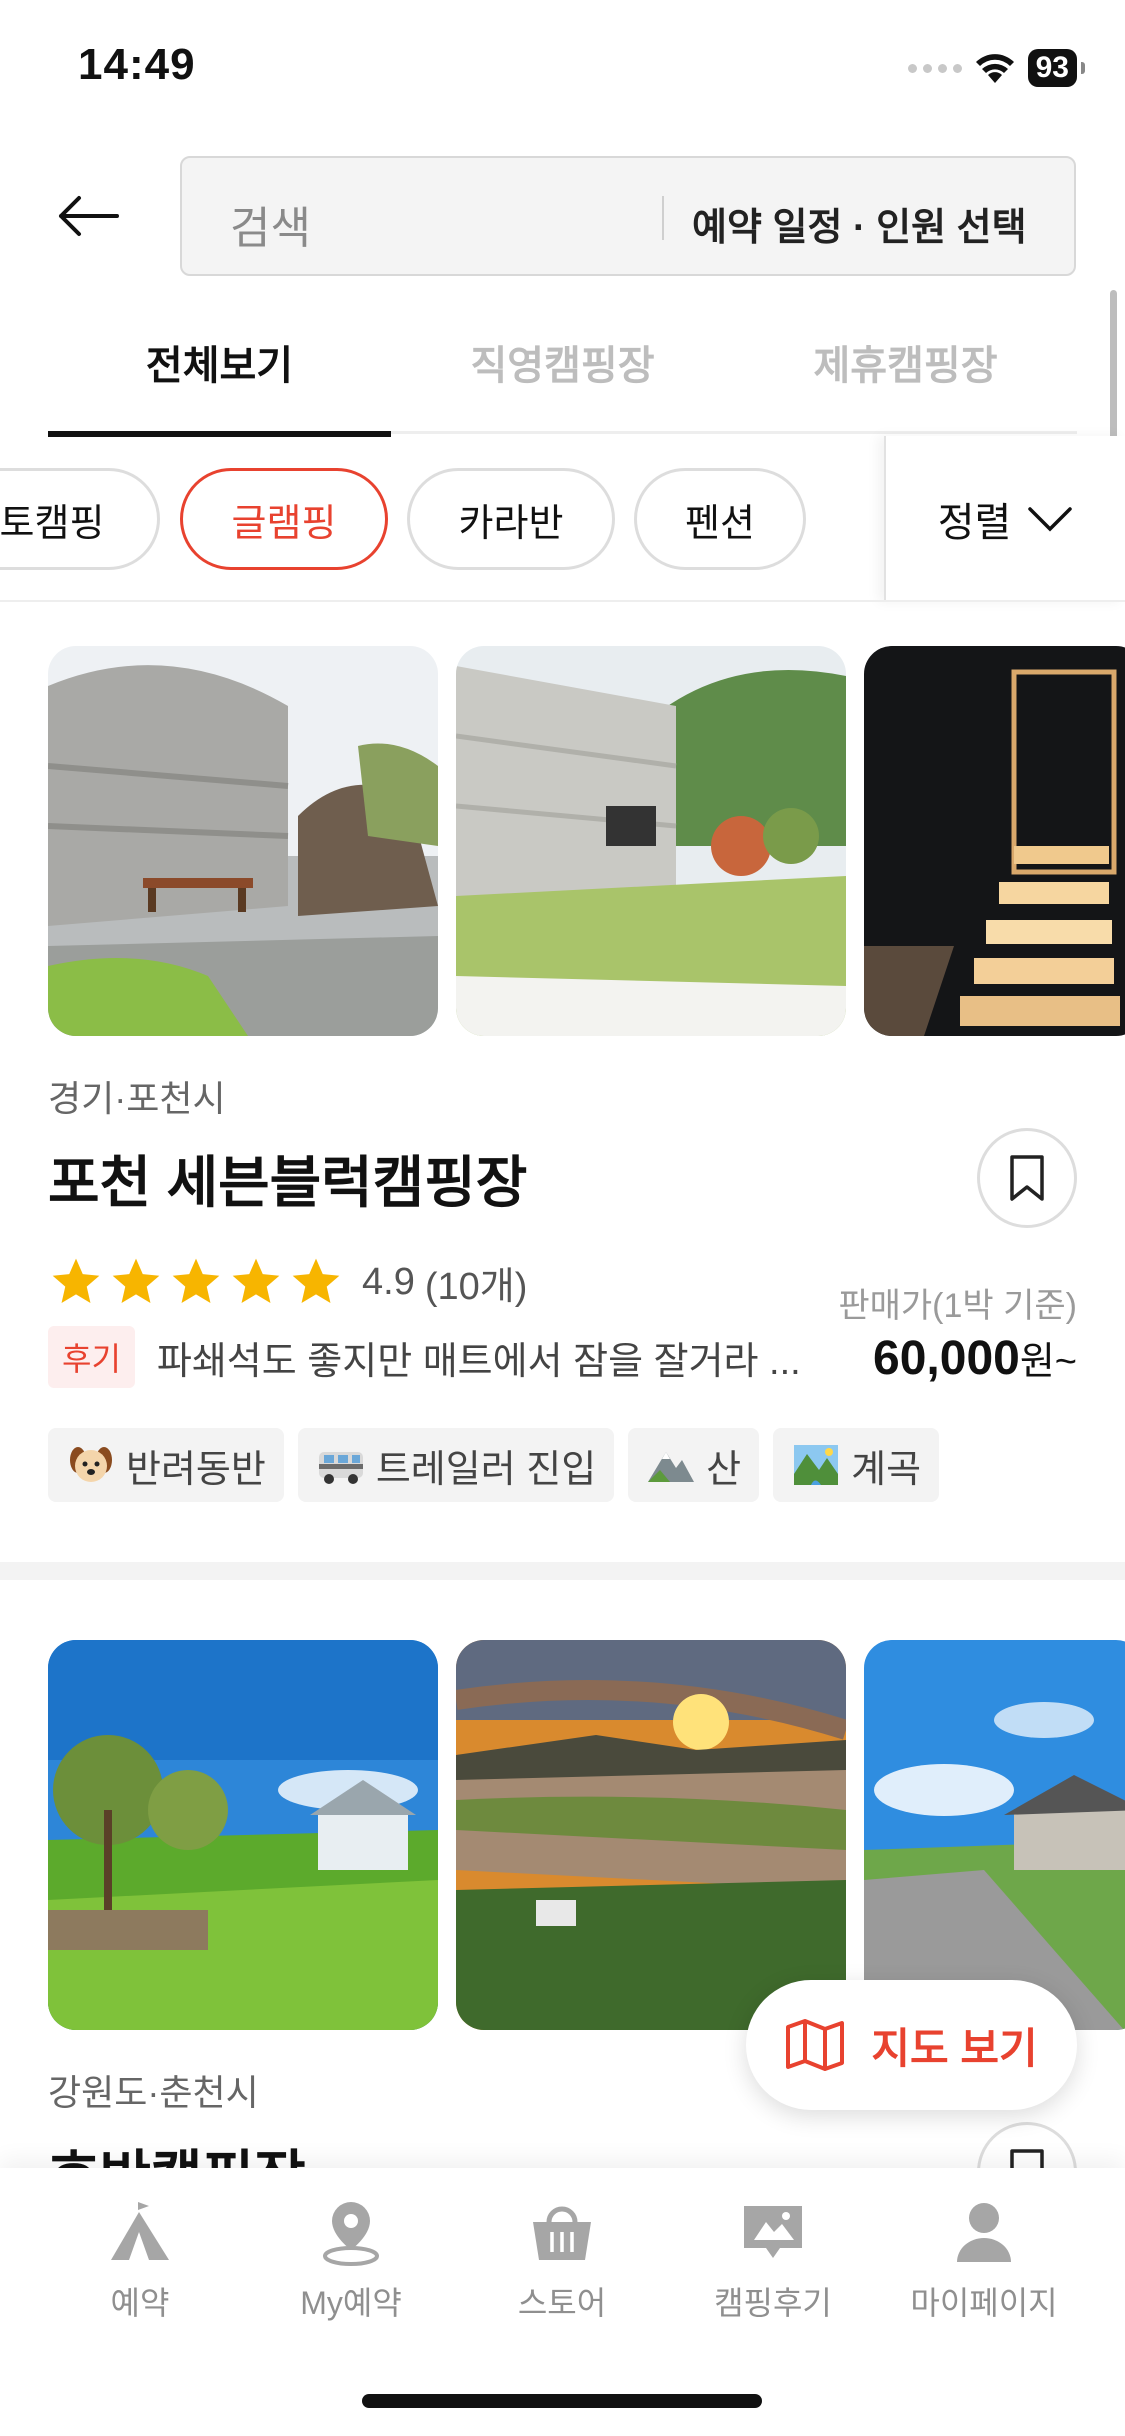 The image size is (1125, 2436). I want to click on map-view-label: 지도 보기, so click(954, 2048).